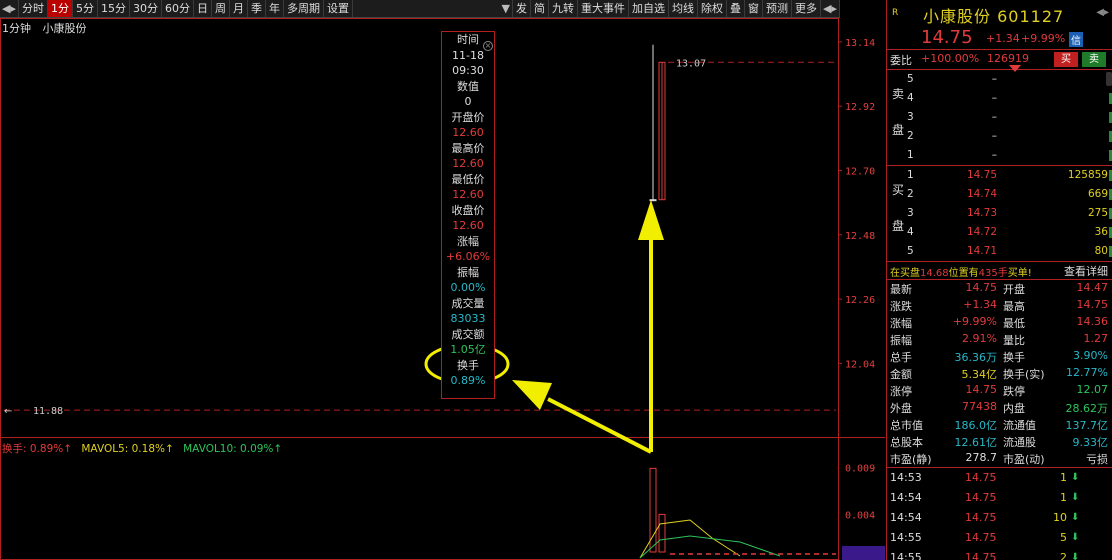  I want to click on close-icon: ×, so click(488, 46).